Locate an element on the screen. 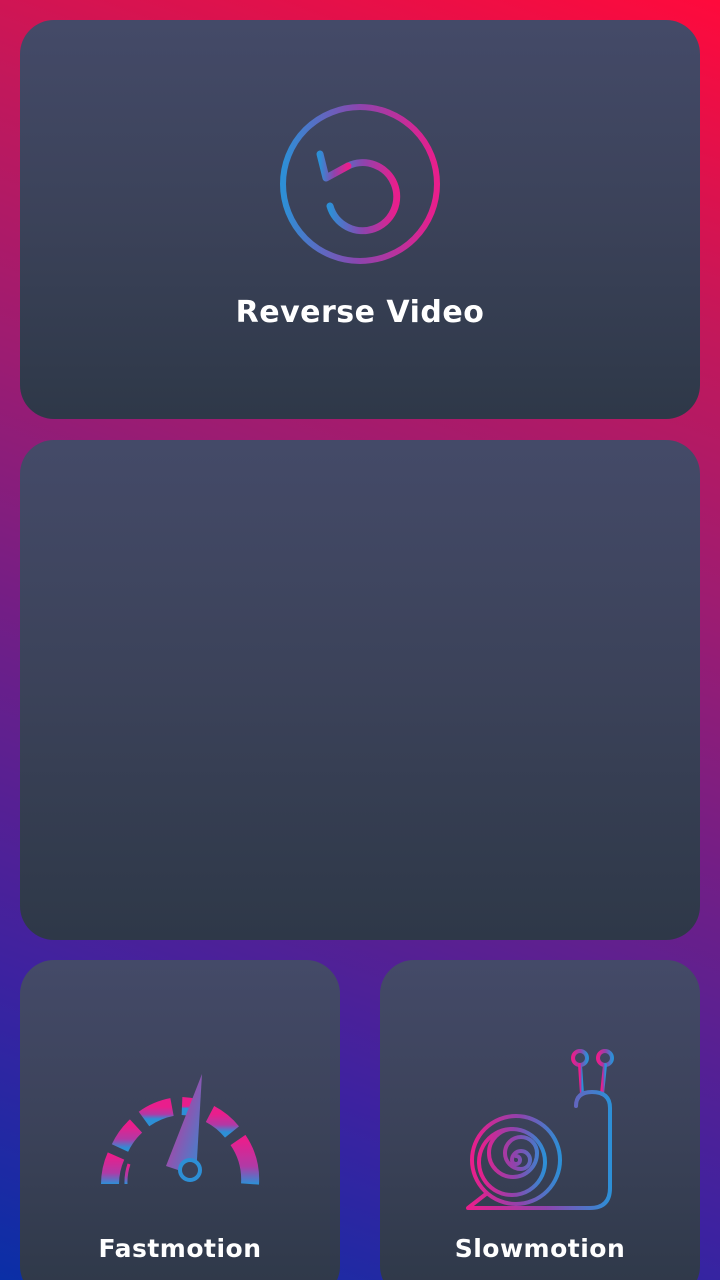 Image resolution: width=720 pixels, height=1280 pixels. slowmotion-card: Slowmotion is located at coordinates (540, 1120).